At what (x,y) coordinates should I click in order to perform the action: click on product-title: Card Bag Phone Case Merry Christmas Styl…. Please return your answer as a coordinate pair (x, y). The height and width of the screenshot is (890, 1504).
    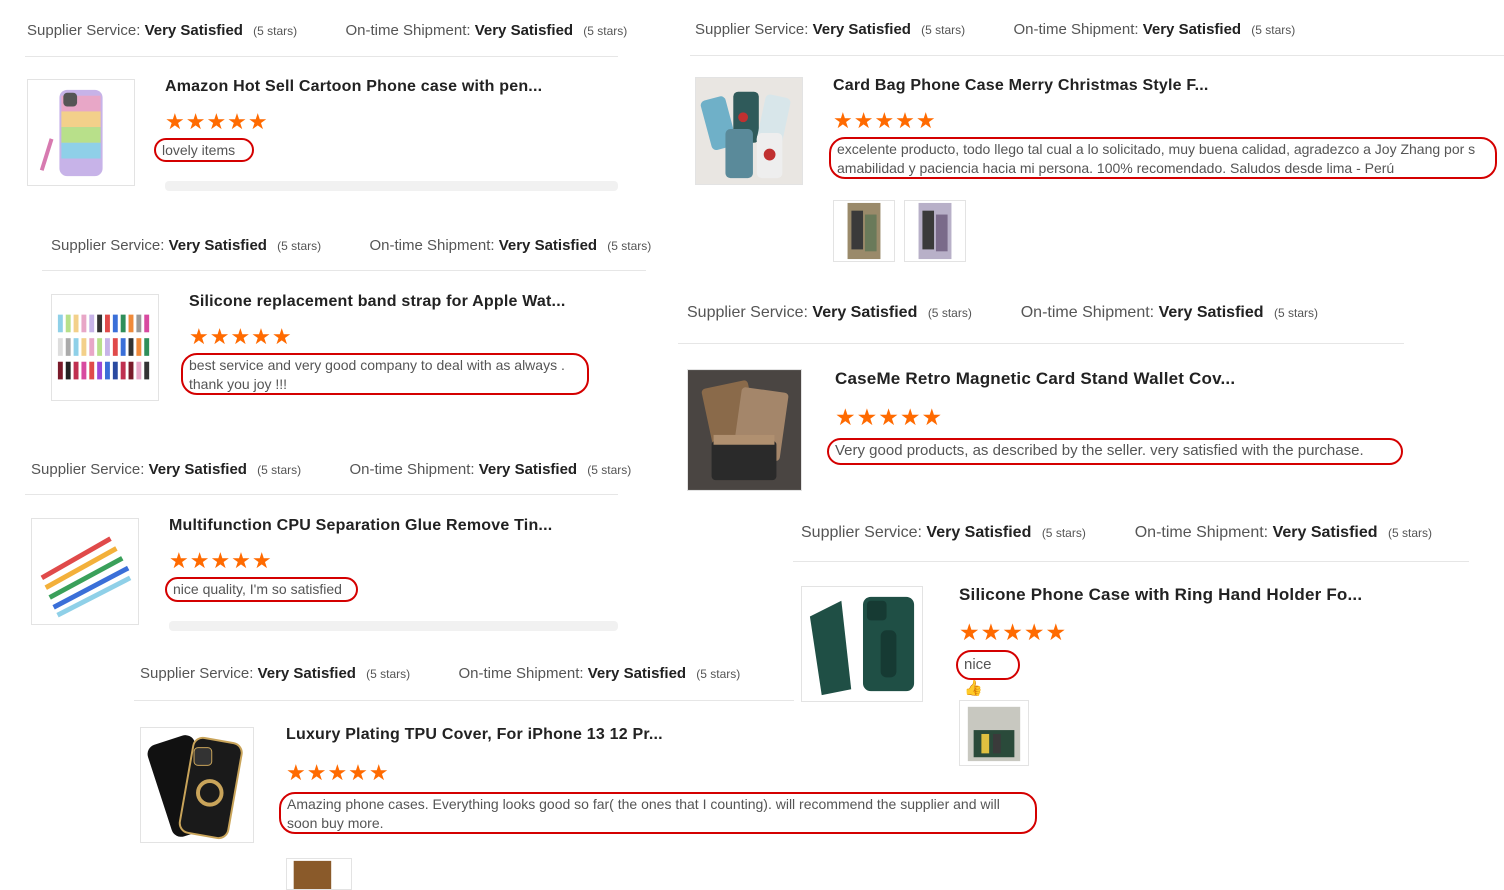
    Looking at the image, I should click on (1021, 86).